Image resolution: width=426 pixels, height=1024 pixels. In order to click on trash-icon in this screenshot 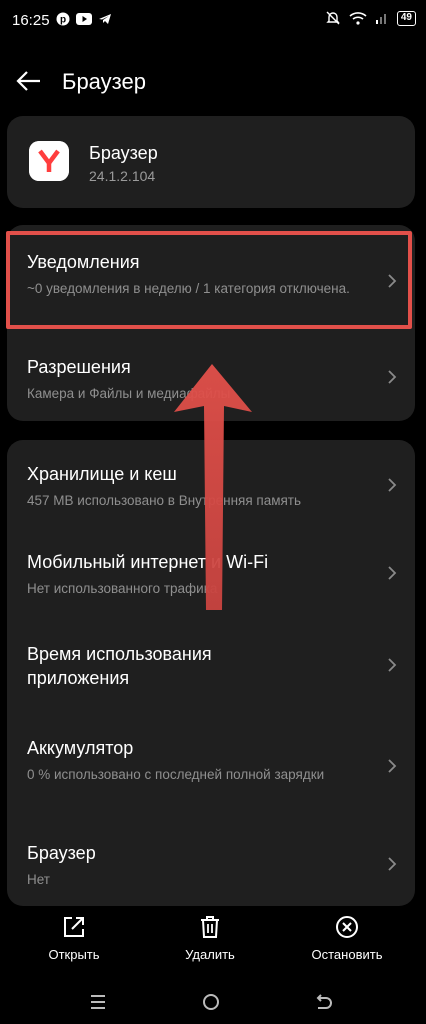, I will do `click(210, 927)`.